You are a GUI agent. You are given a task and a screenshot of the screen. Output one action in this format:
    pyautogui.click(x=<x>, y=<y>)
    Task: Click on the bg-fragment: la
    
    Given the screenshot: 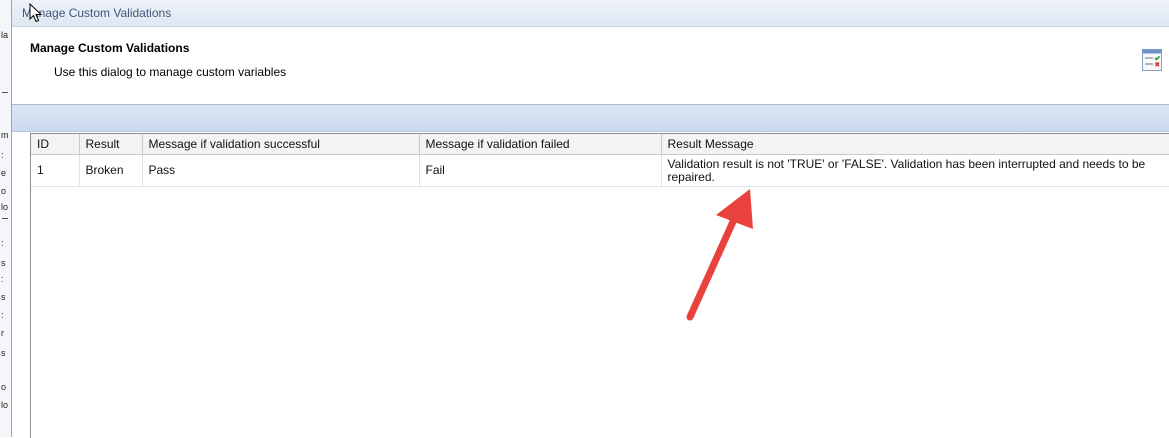 What is the action you would take?
    pyautogui.click(x=5, y=35)
    